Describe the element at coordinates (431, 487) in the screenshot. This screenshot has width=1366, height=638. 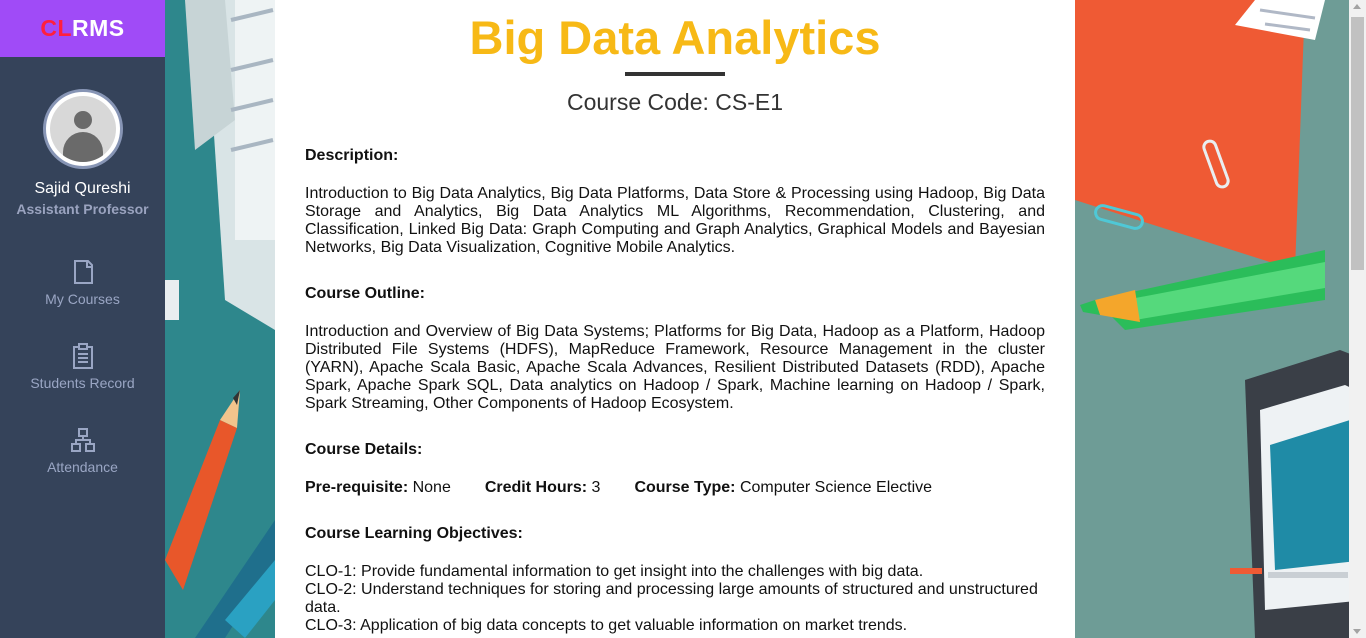
I see `prerequisite-value: None` at that location.